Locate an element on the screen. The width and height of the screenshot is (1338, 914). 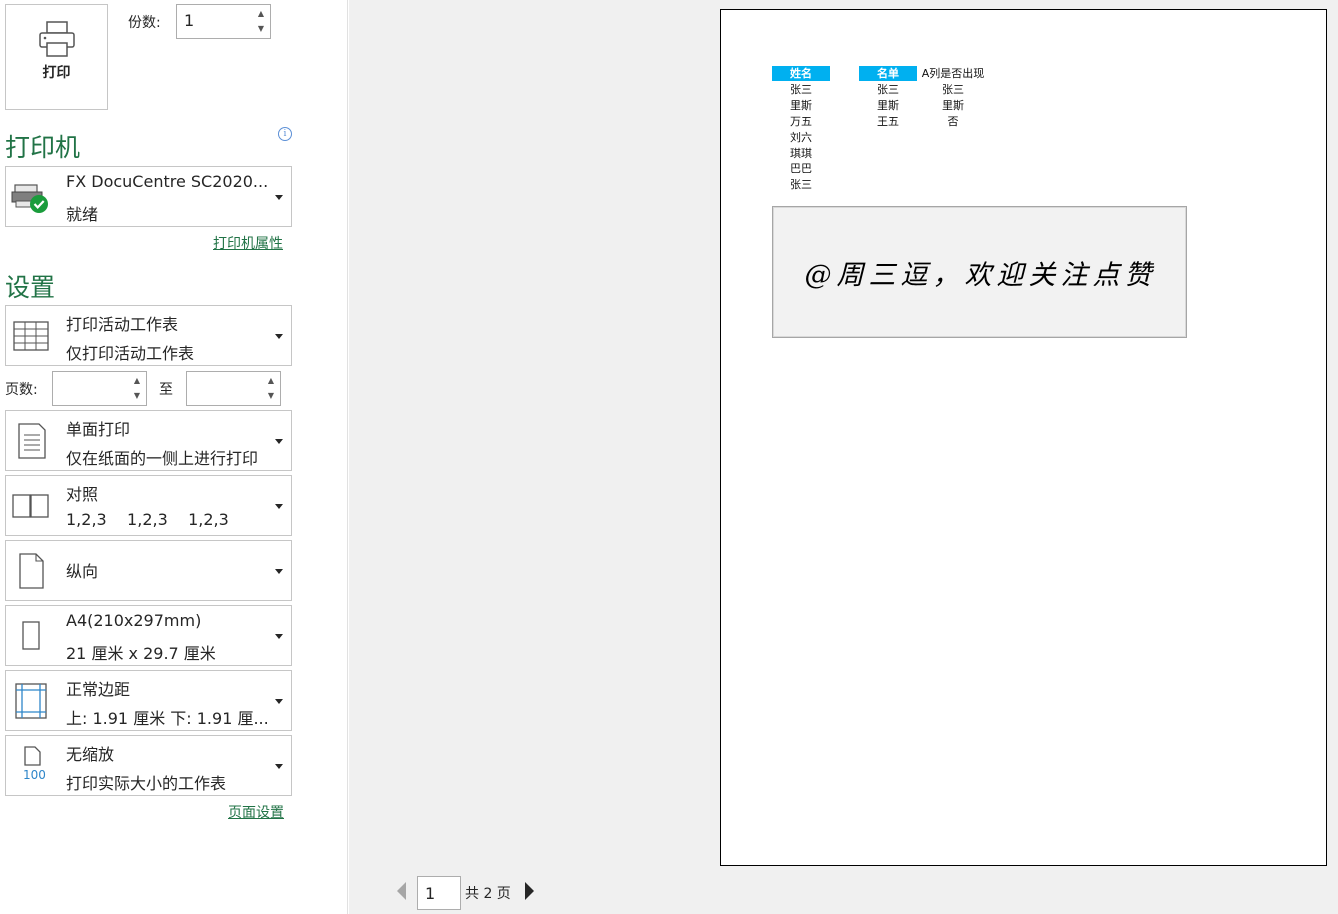
collate-subtitle: 1,2,3 1,2,3 1,2,3 is located at coordinates (147, 519).